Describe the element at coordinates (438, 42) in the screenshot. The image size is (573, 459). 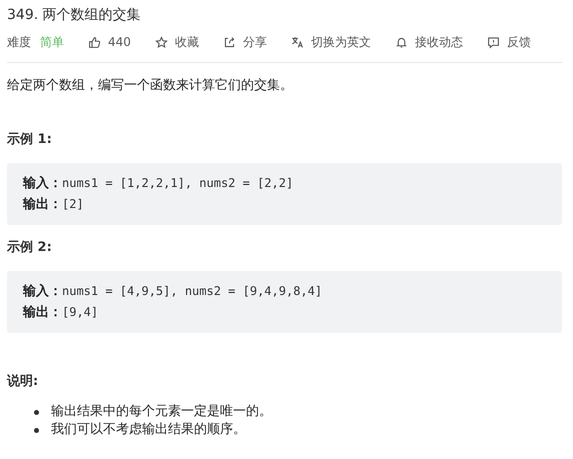
I see `action-label: 接收动态` at that location.